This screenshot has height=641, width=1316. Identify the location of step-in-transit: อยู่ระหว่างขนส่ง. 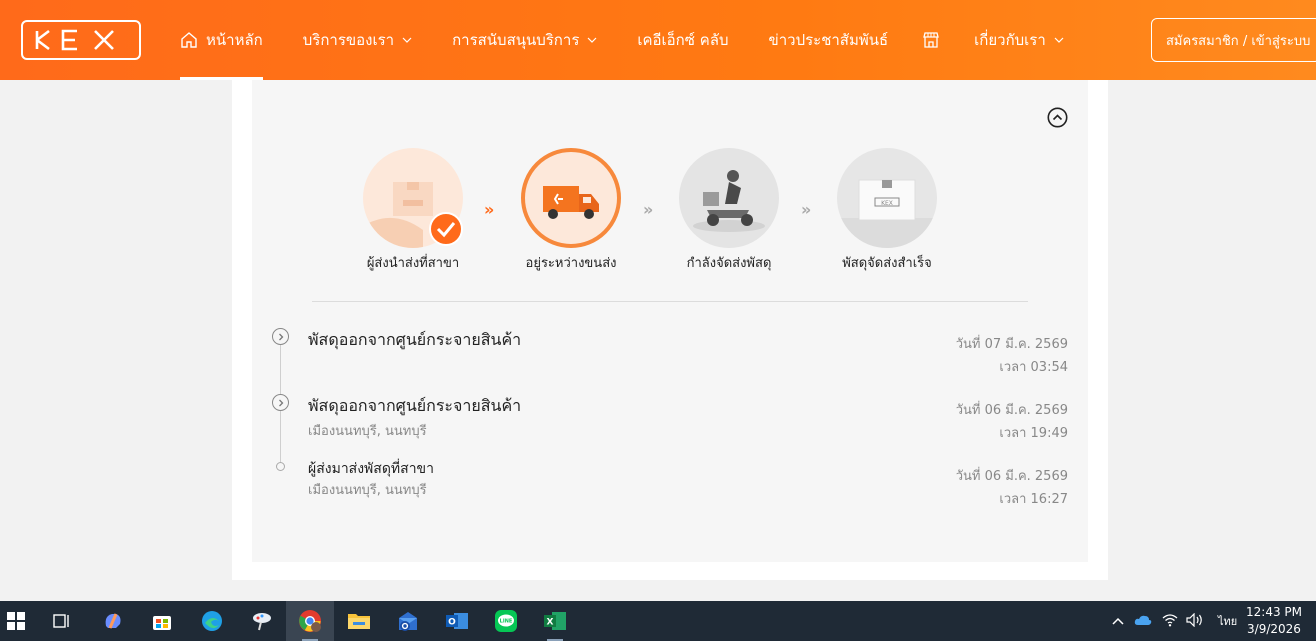
(571, 210).